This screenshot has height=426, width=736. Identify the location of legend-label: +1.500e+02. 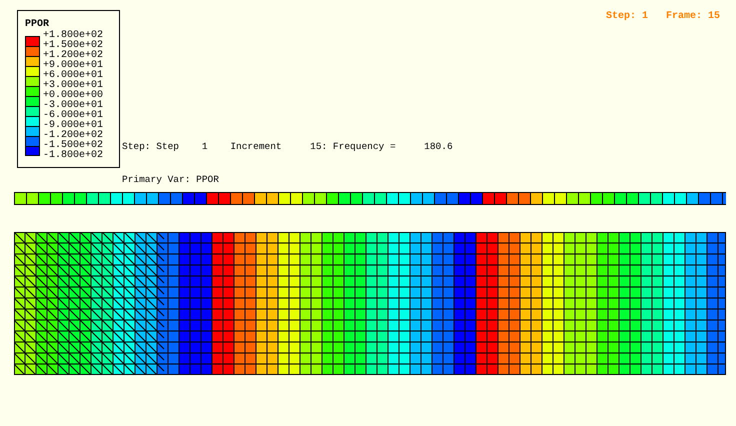
(73, 46).